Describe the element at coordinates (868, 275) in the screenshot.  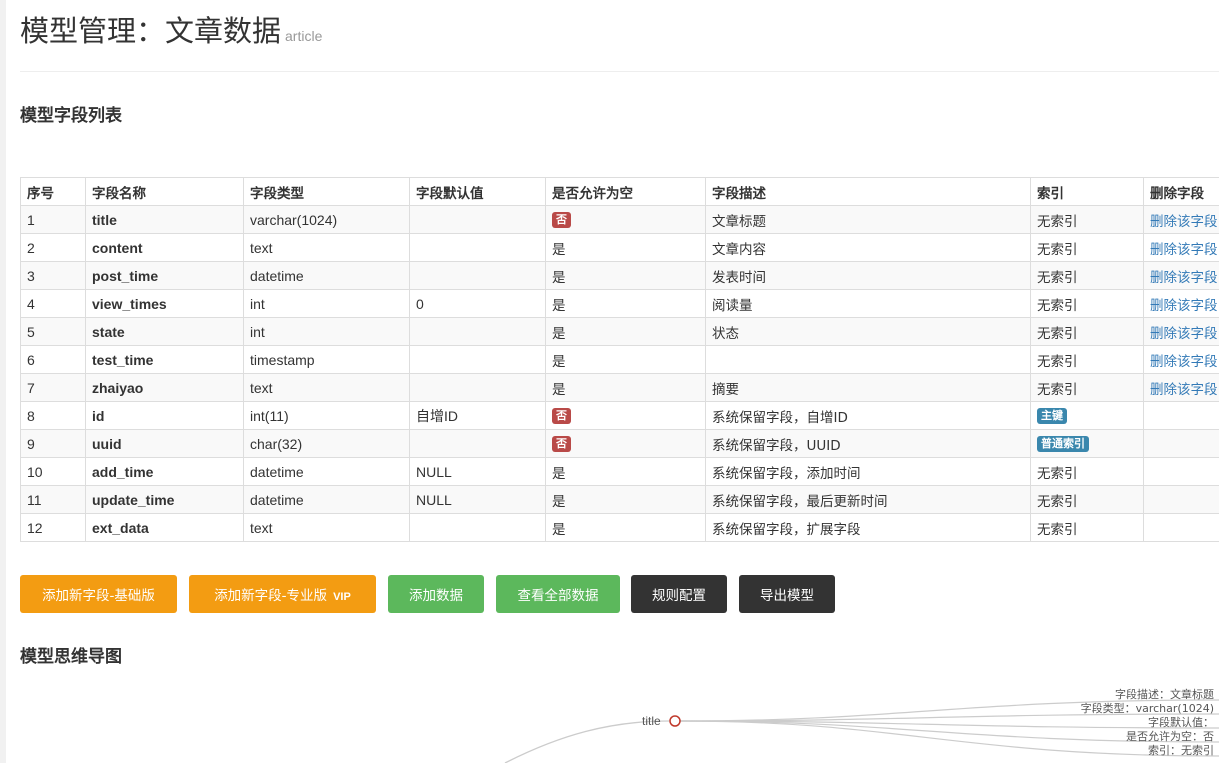
I see `cell-desc: 发表时间` at that location.